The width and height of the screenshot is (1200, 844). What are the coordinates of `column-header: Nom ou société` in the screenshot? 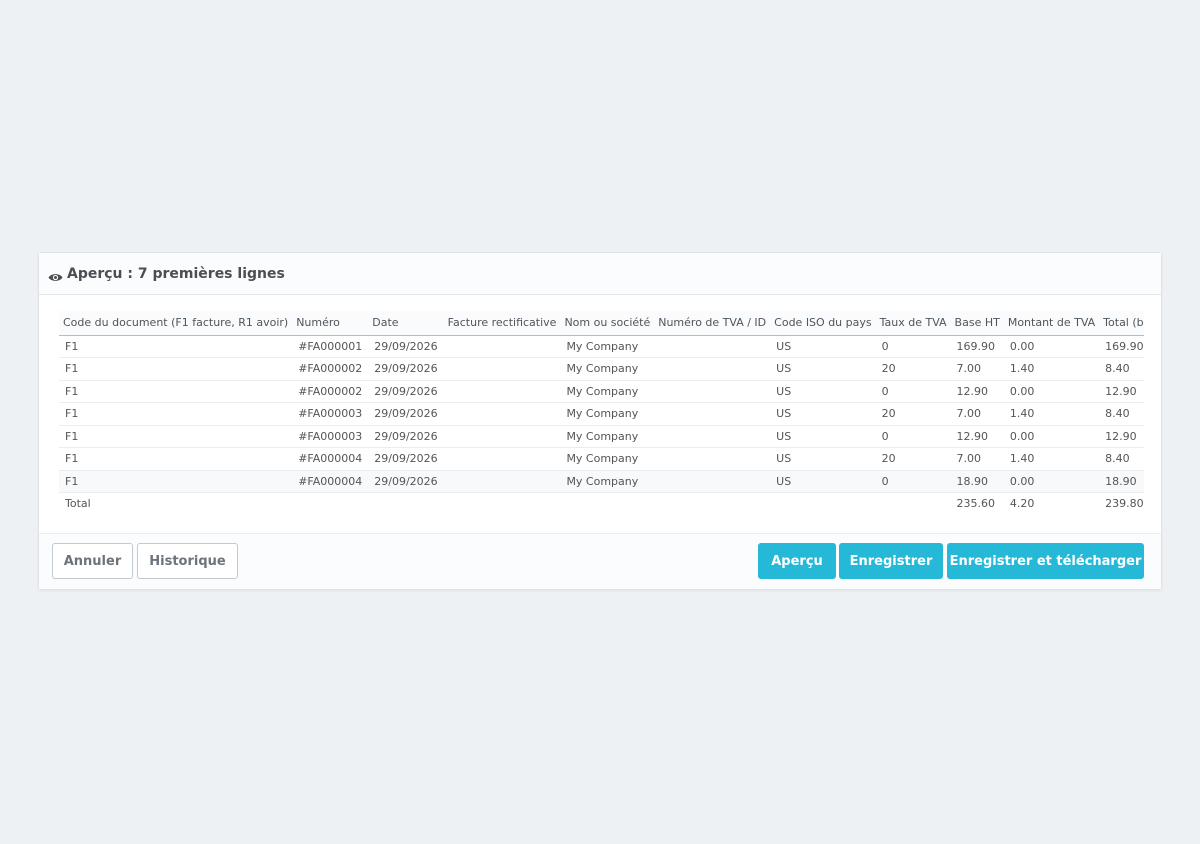 It's located at (607, 323).